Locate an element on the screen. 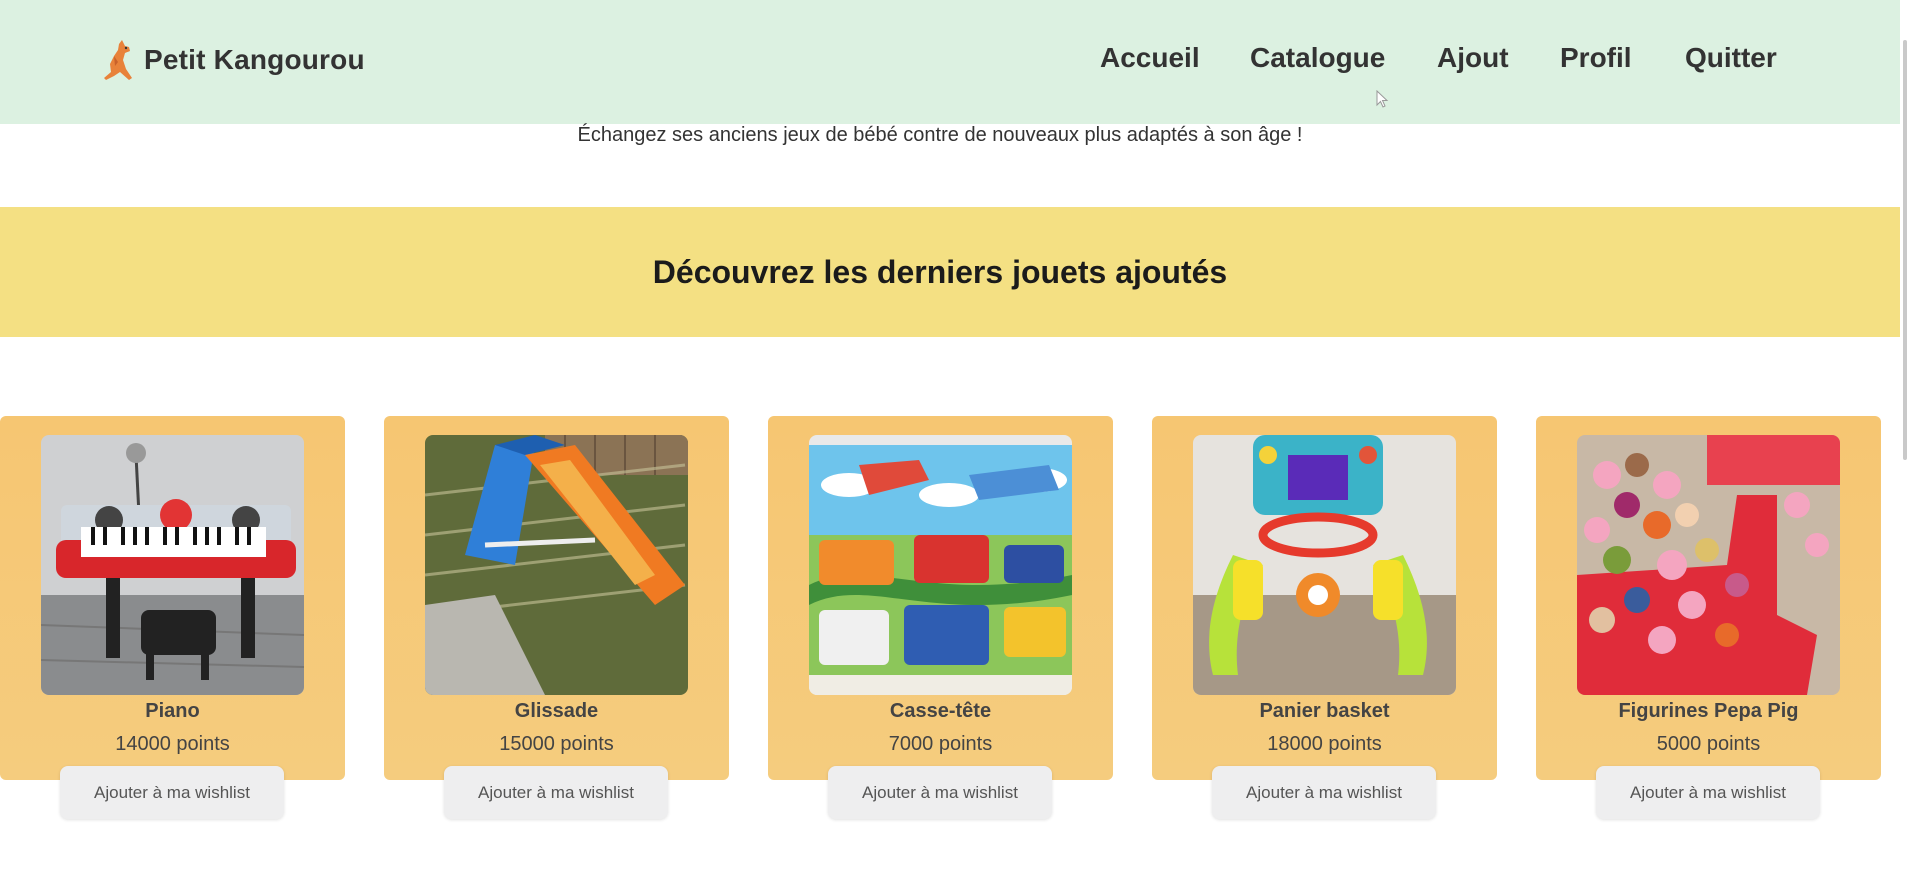 The image size is (1909, 883). product-name: Figurines Pepa Pig is located at coordinates (1708, 711).